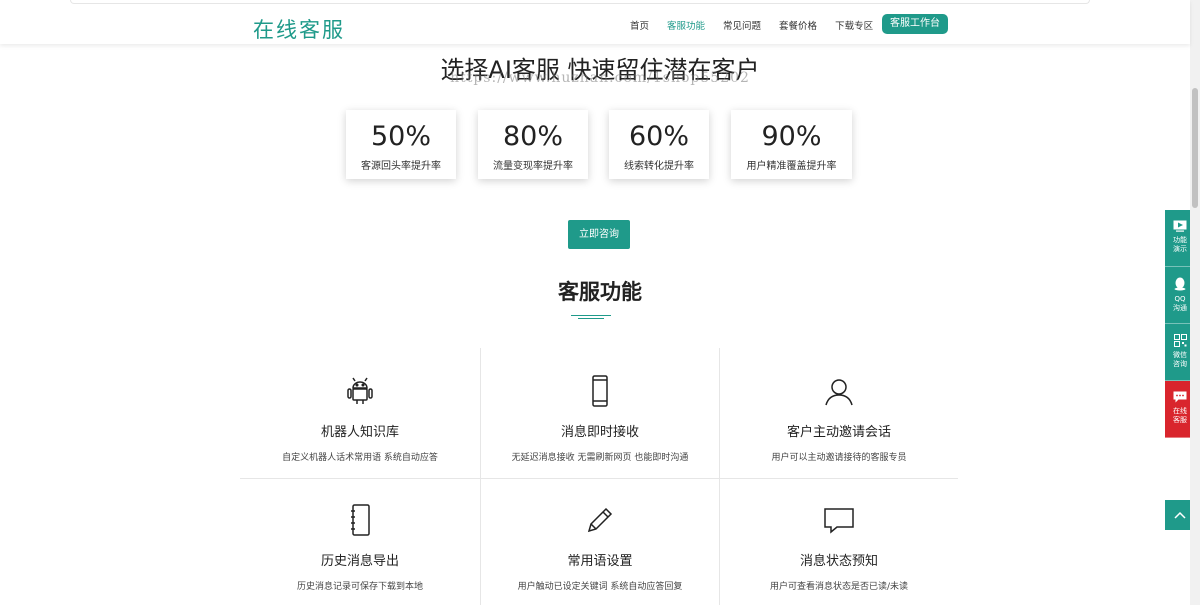 The width and height of the screenshot is (1200, 605). Describe the element at coordinates (595, 22) in the screenshot. I see `top-header: 在线客服 首页 客服功能 常见问题 套餐价格 下载专区 客服工作台` at that location.